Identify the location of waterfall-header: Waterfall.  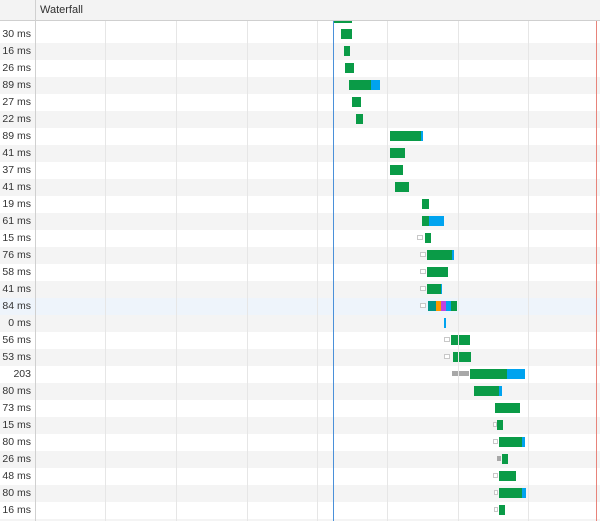
(300, 10).